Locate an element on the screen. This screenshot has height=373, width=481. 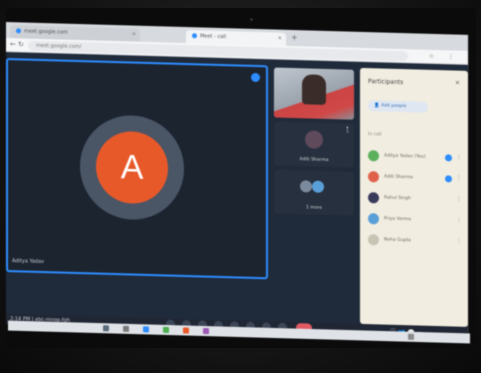
back-button: ← is located at coordinates (13, 44).